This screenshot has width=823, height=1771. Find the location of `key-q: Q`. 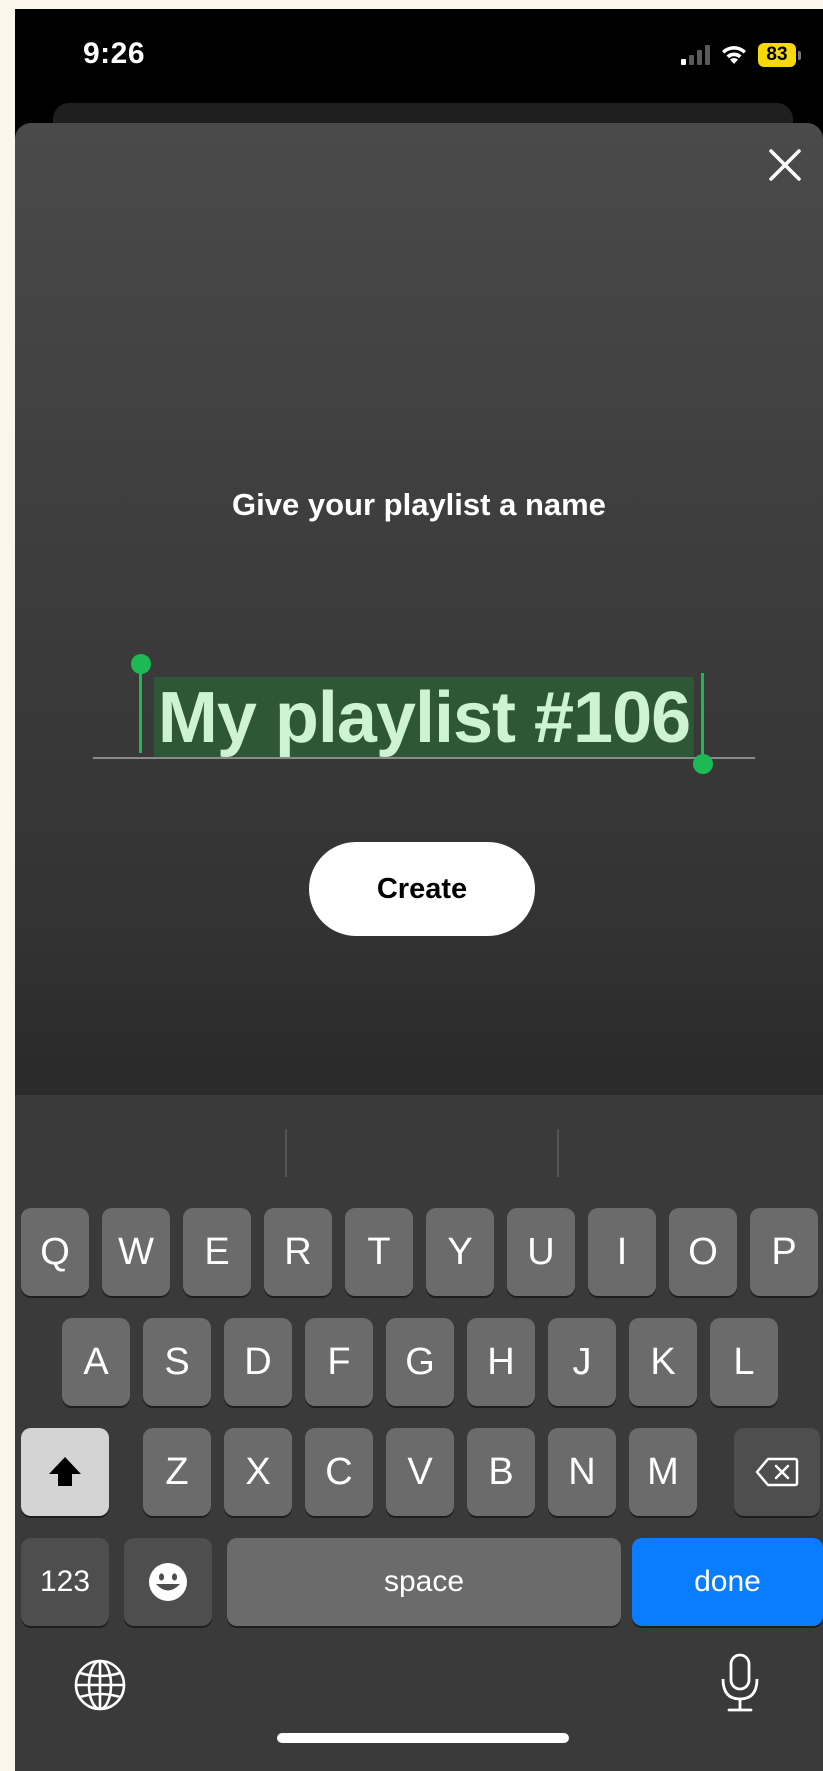

key-q: Q is located at coordinates (55, 1252).